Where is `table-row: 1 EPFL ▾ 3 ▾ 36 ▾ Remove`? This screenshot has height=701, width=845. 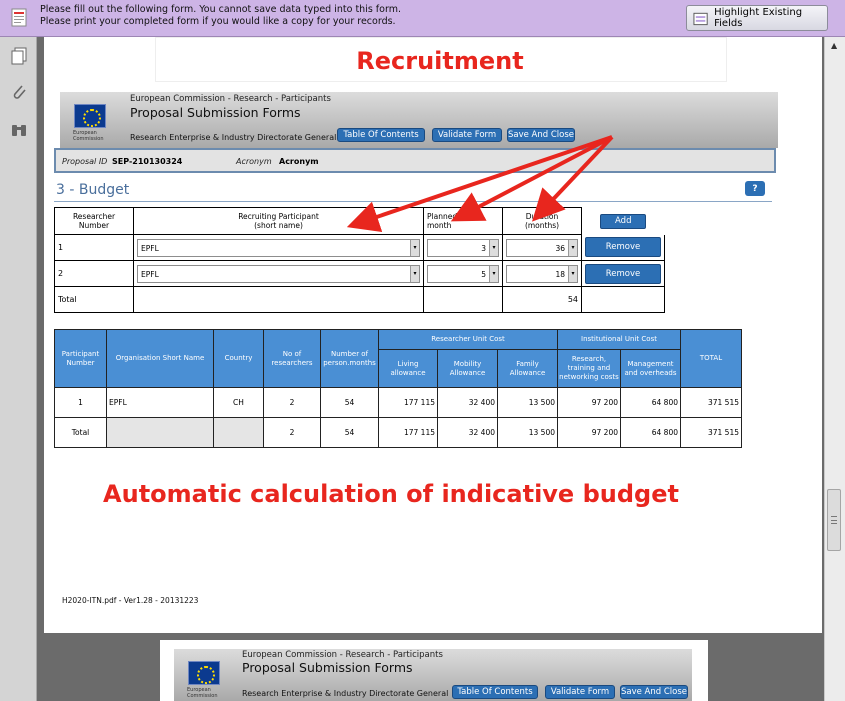 table-row: 1 EPFL ▾ 3 ▾ 36 ▾ Remove is located at coordinates (359, 247).